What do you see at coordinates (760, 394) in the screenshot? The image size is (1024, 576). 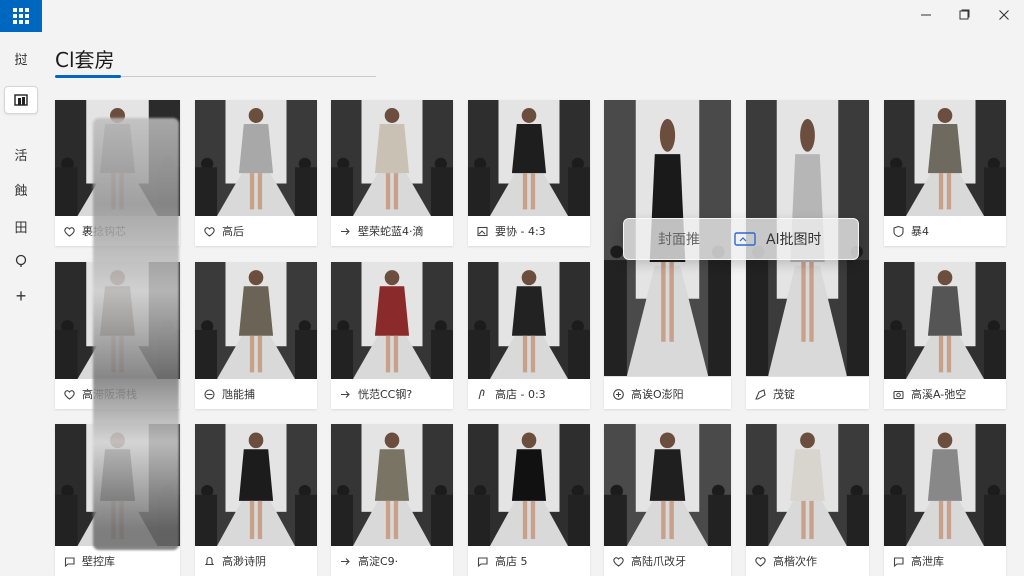 I see `tag-icon` at bounding box center [760, 394].